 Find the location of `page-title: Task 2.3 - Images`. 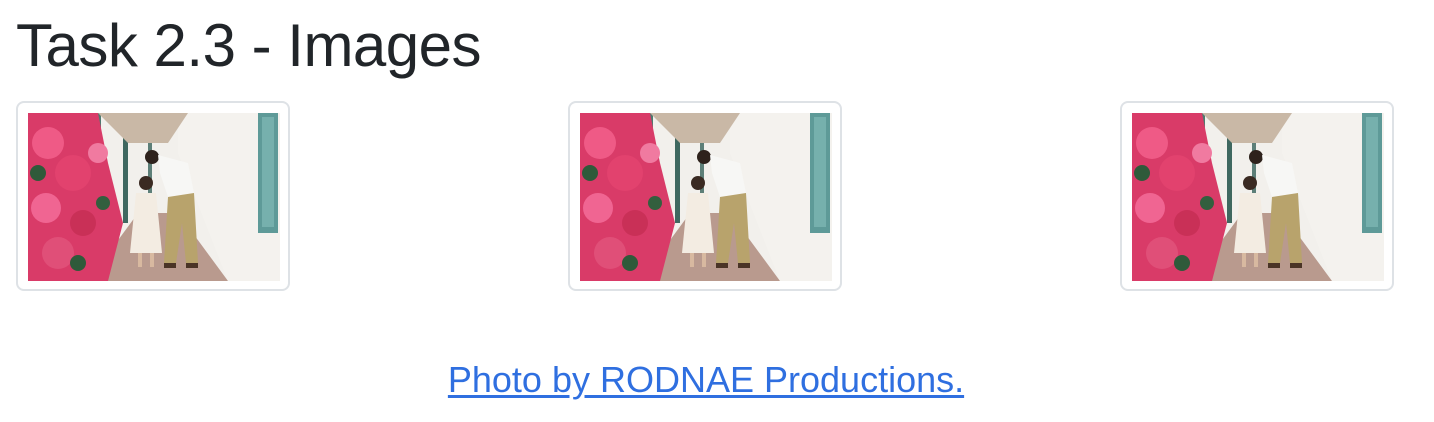

page-title: Task 2.3 - Images is located at coordinates (249, 45).